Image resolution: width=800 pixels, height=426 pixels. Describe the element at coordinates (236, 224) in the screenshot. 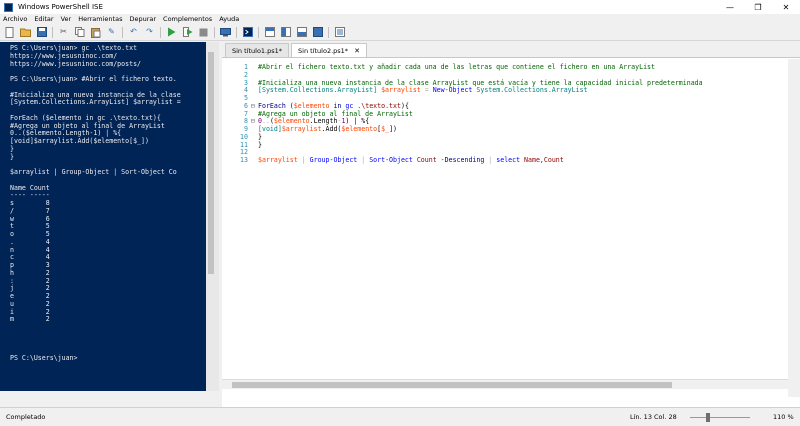

I see `line-number-gutter: 1 2 3 4 5 6 7 8 9 10 11 12 13` at that location.